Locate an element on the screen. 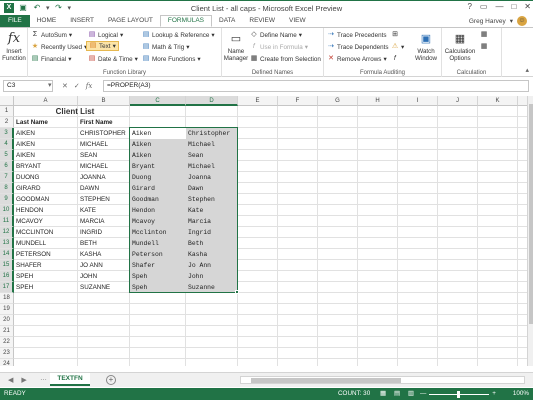  row-header-23: 23 is located at coordinates (7, 353).